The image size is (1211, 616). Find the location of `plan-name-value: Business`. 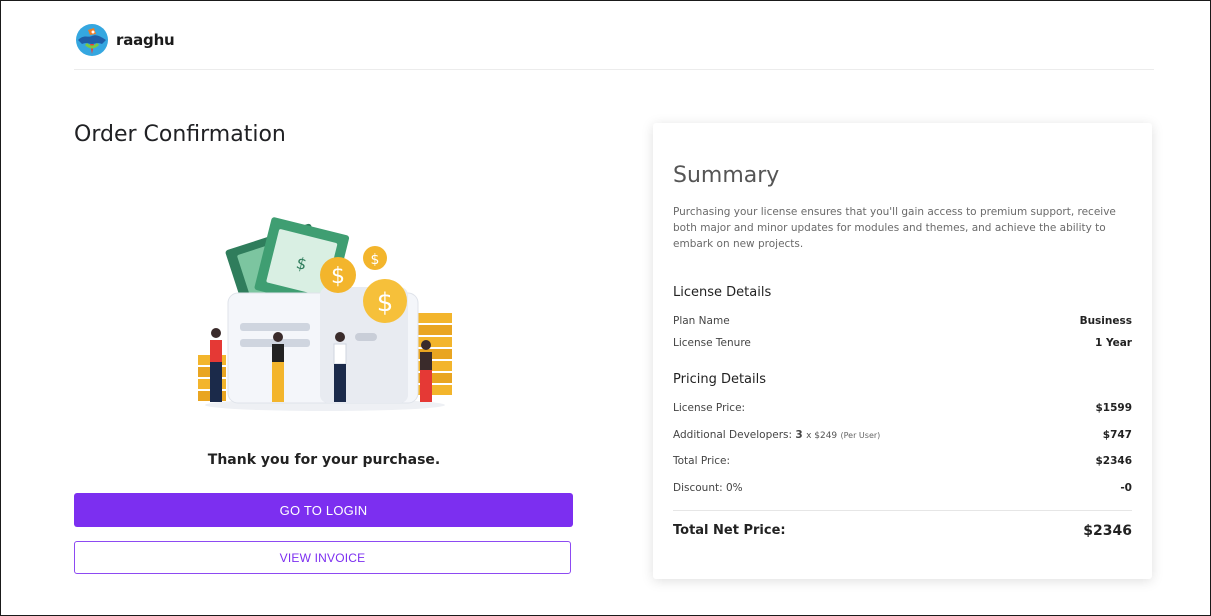

plan-name-value: Business is located at coordinates (1105, 321).